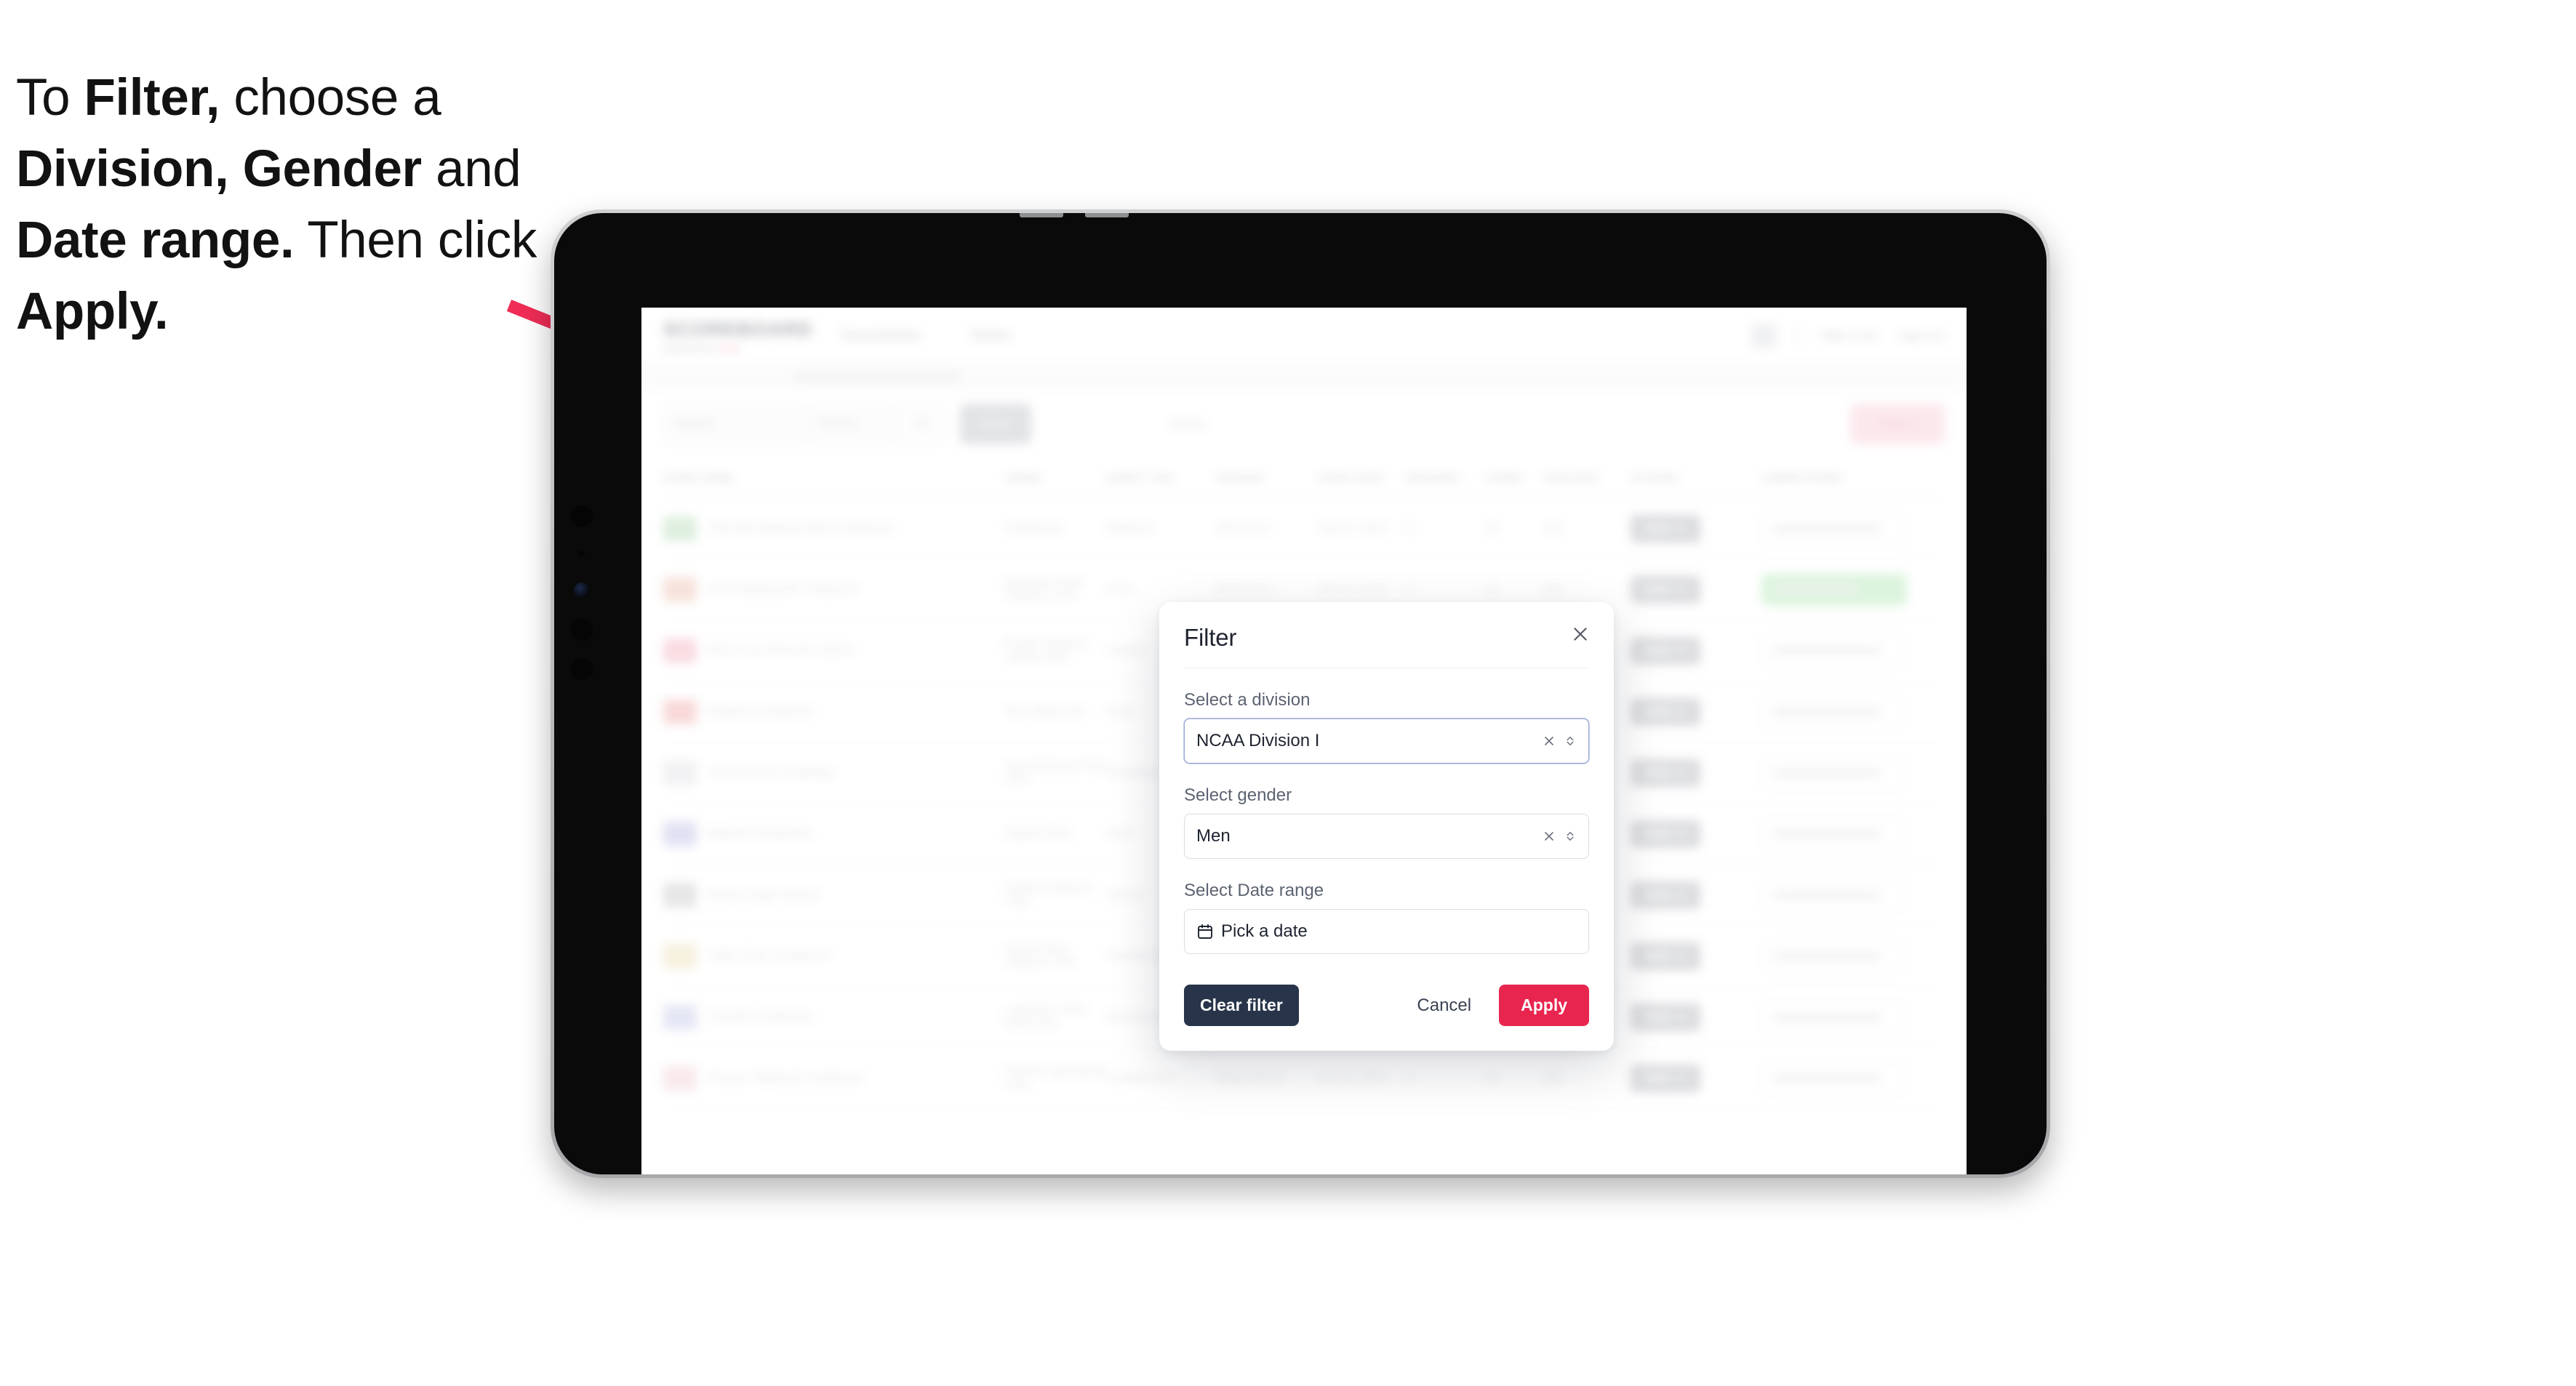 The height and width of the screenshot is (1386, 2576). What do you see at coordinates (471, 169) in the screenshot?
I see `instruction-text-segment: and` at bounding box center [471, 169].